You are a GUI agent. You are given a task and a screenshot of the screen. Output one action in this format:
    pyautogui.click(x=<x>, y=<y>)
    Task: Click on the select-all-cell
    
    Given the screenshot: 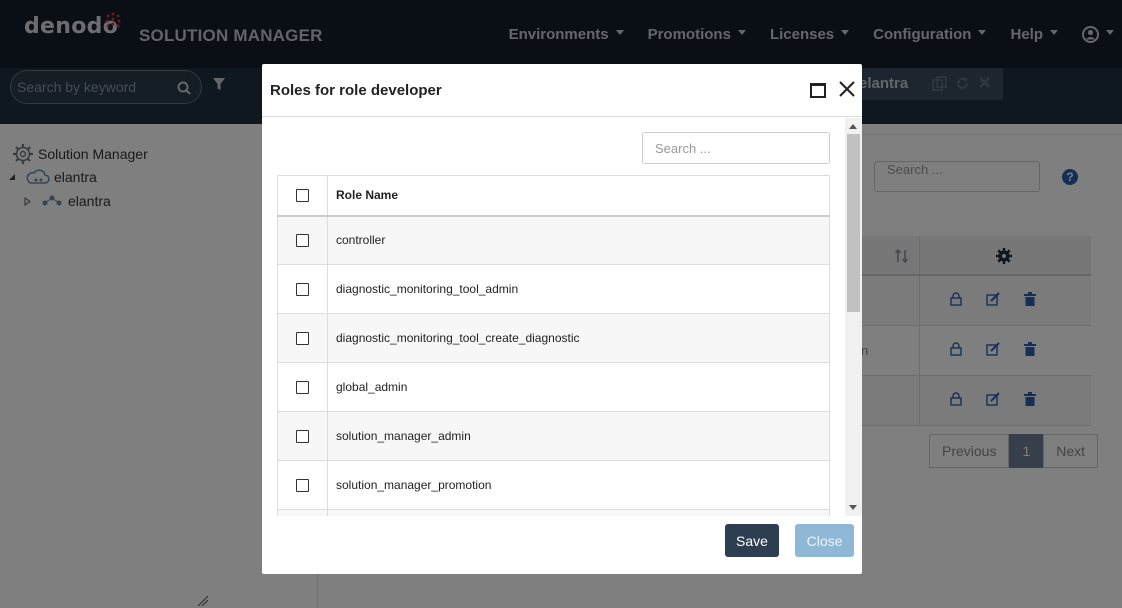 What is the action you would take?
    pyautogui.click(x=302, y=196)
    